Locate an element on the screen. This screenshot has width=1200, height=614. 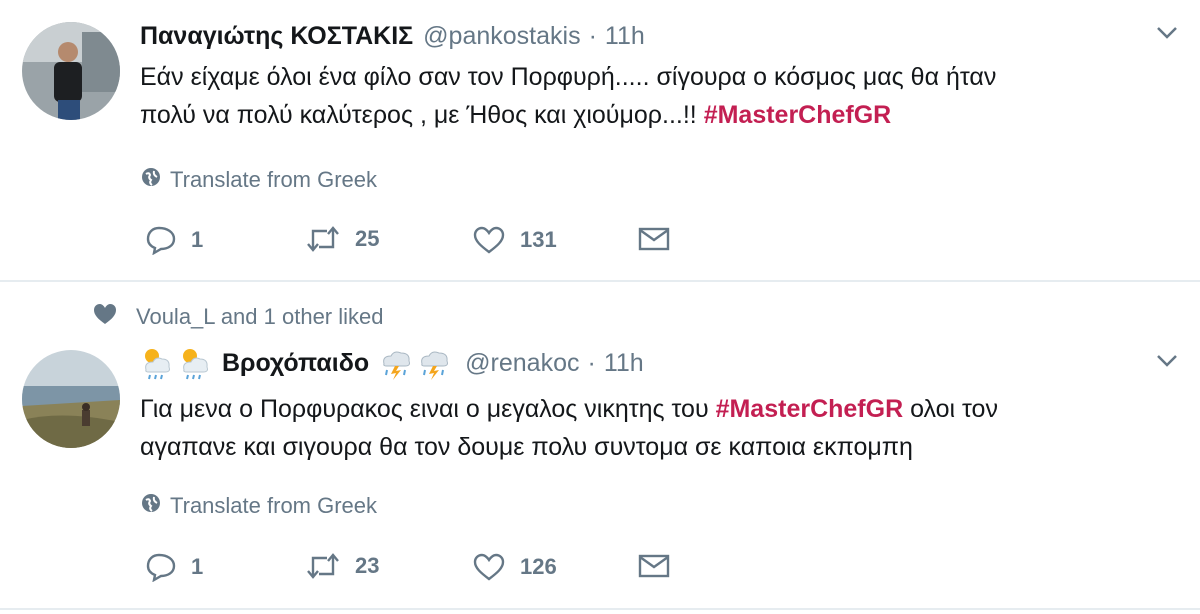
retweet-count: 23 is located at coordinates (367, 565).